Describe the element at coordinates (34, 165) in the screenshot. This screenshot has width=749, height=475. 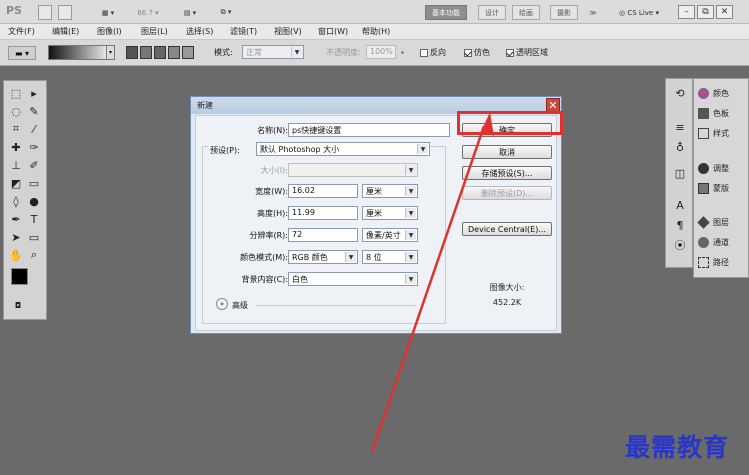
I see `history-brush-tool-icon: ✐` at that location.